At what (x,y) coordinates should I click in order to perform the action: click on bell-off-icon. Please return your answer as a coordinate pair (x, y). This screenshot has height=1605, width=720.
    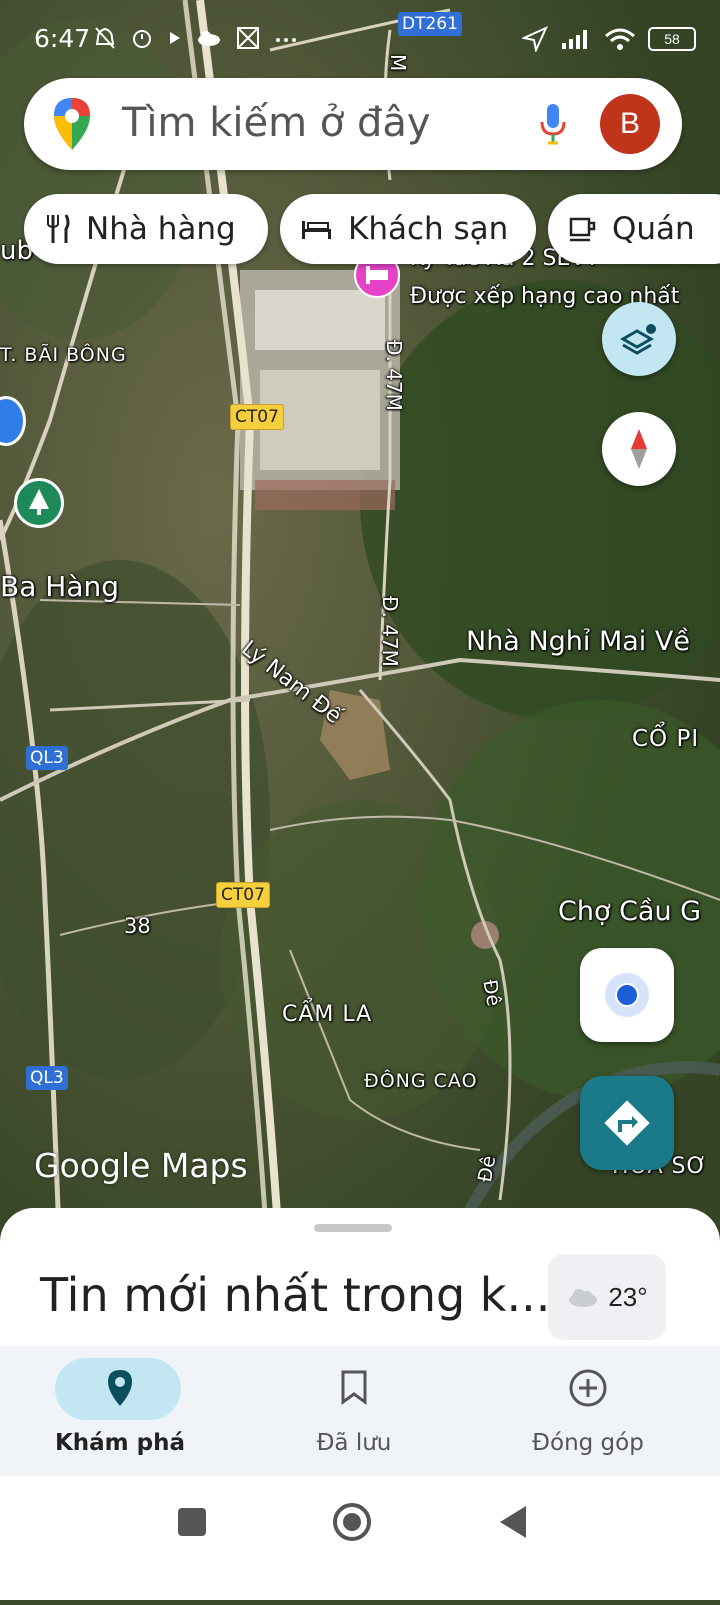
    Looking at the image, I should click on (105, 38).